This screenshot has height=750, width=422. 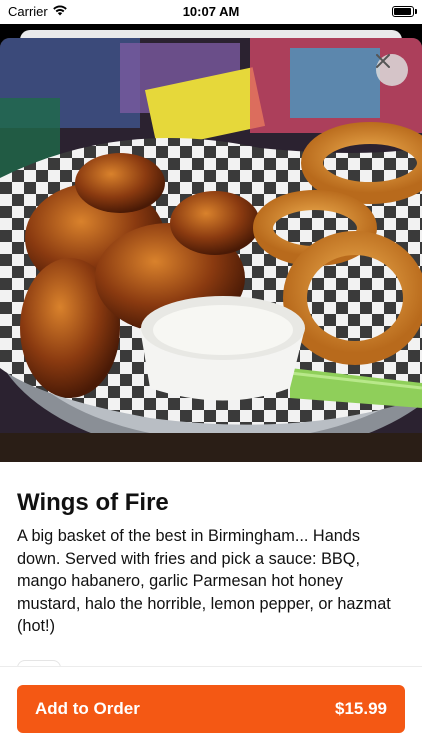 I want to click on battery-icon, so click(x=403, y=11).